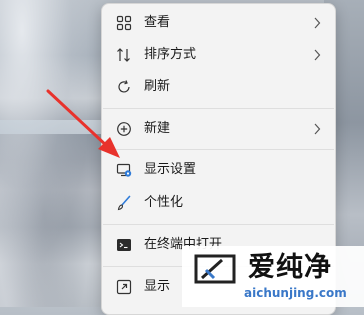 The height and width of the screenshot is (315, 364). What do you see at coordinates (295, 293) in the screenshot?
I see `watermark-url: aichunjing.com` at bounding box center [295, 293].